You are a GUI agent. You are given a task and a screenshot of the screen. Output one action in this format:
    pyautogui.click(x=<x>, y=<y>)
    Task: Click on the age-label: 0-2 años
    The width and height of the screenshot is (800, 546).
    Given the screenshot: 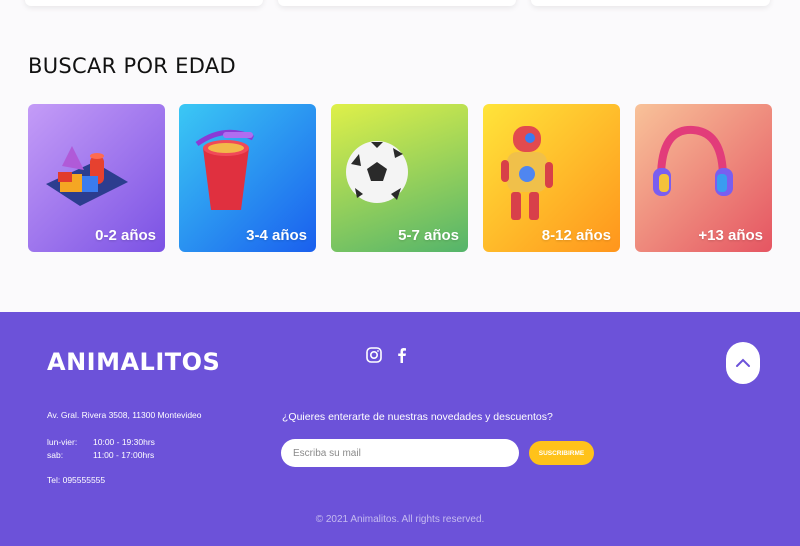 What is the action you would take?
    pyautogui.click(x=125, y=235)
    